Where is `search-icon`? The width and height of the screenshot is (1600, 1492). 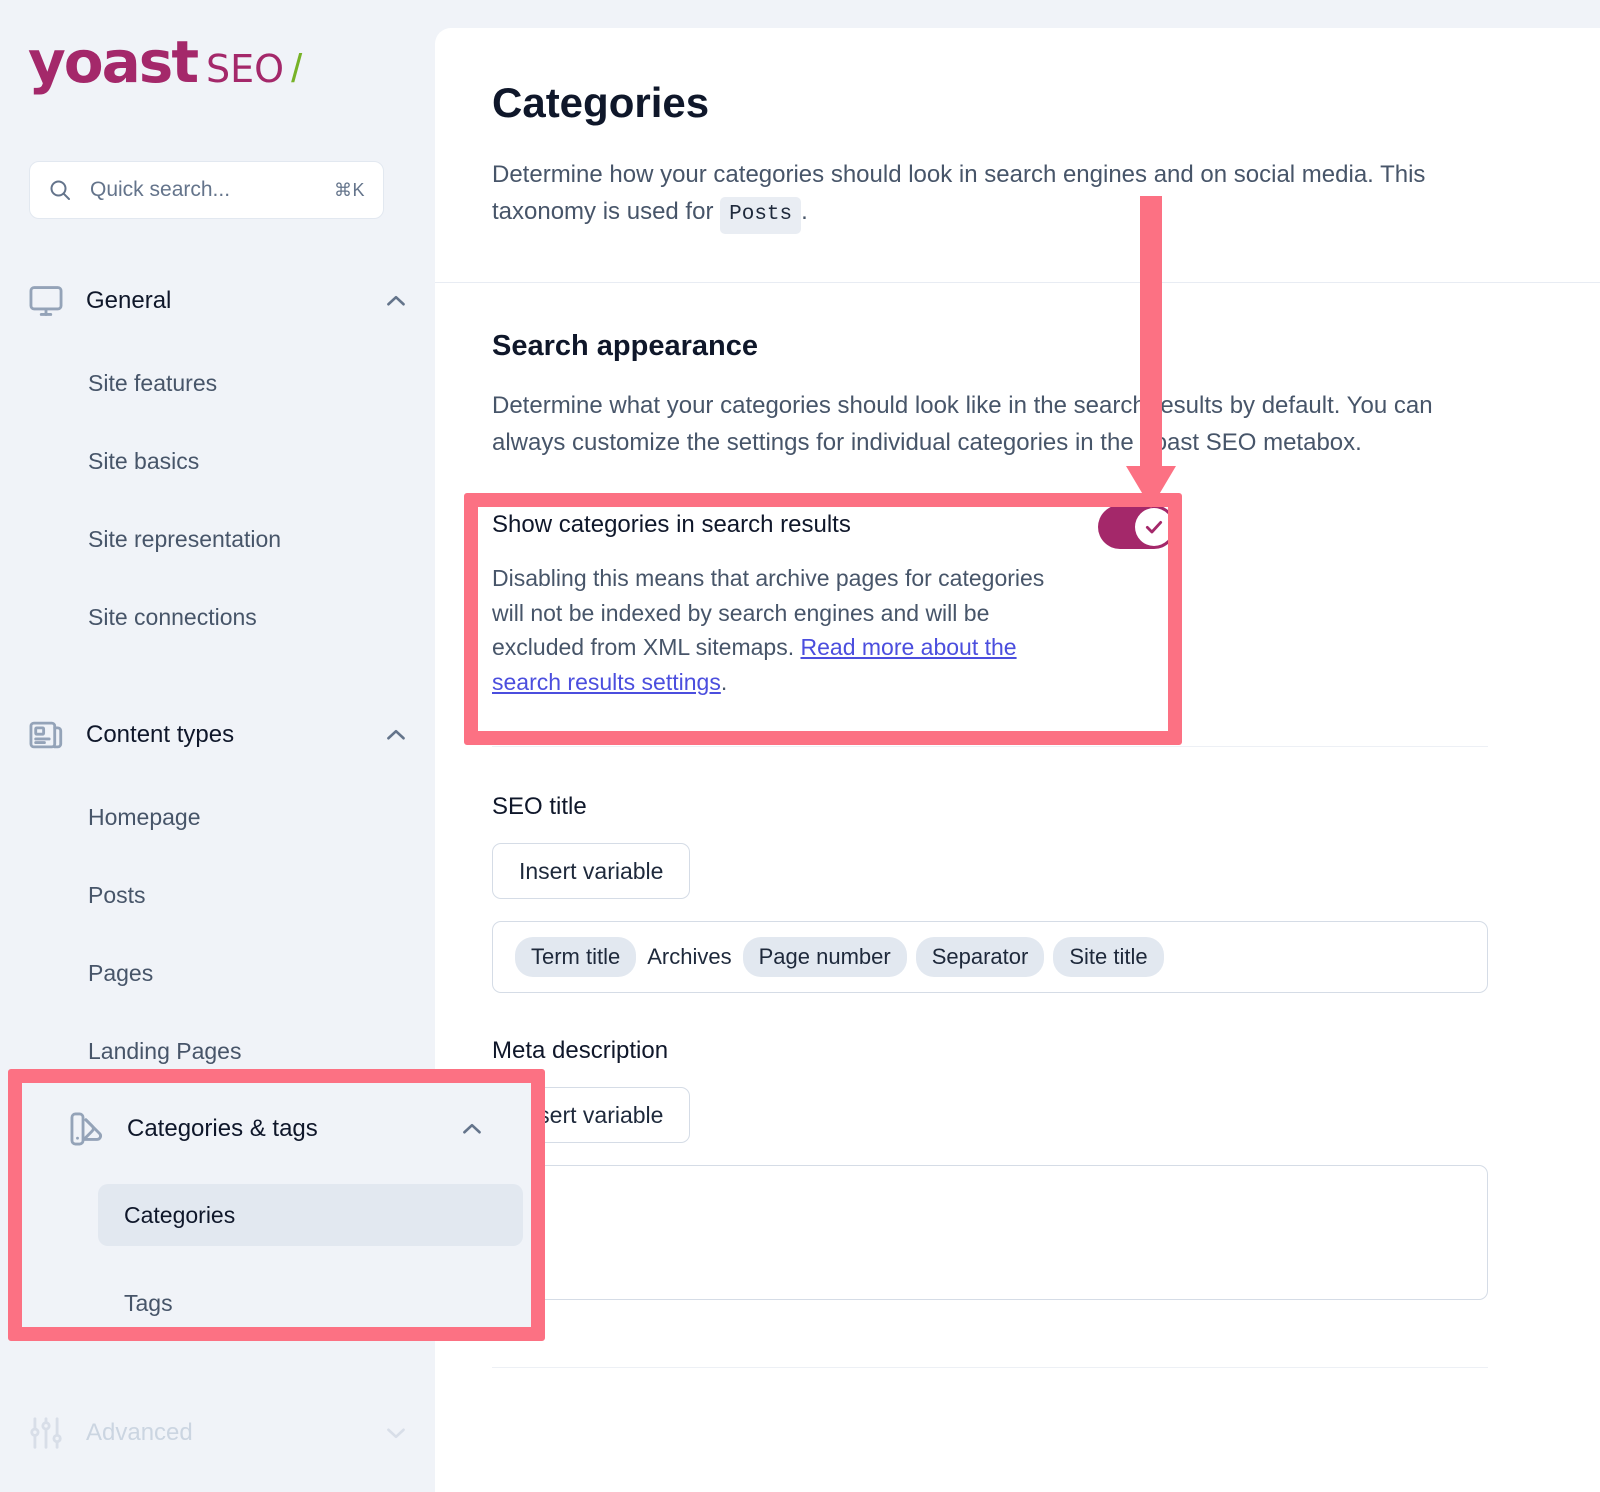 search-icon is located at coordinates (60, 190).